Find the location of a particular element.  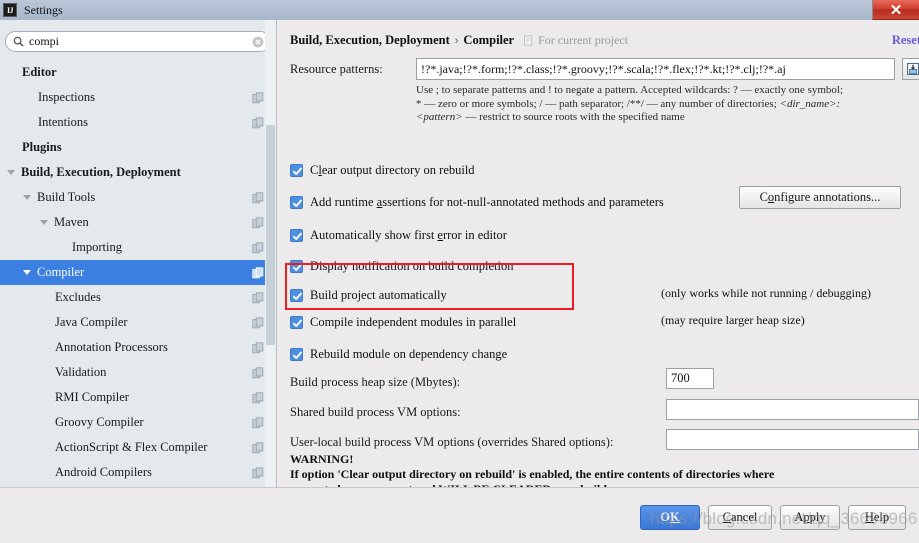

sidebar-item-maven: Maven is located at coordinates (138, 222).